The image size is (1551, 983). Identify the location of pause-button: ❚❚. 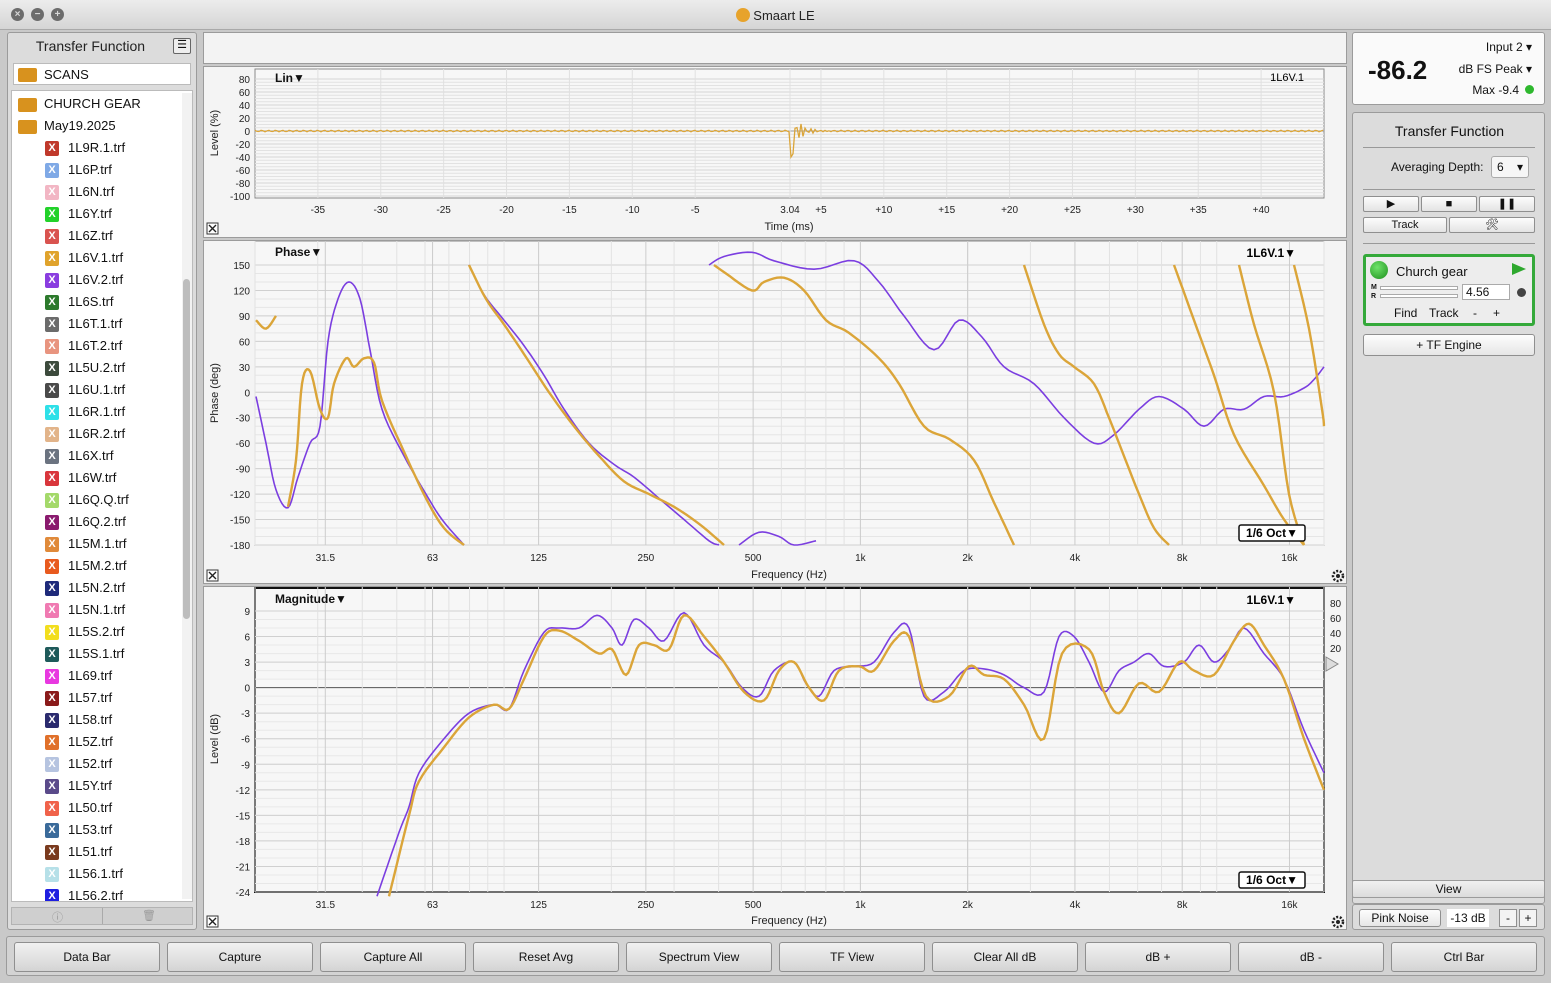
(1507, 204).